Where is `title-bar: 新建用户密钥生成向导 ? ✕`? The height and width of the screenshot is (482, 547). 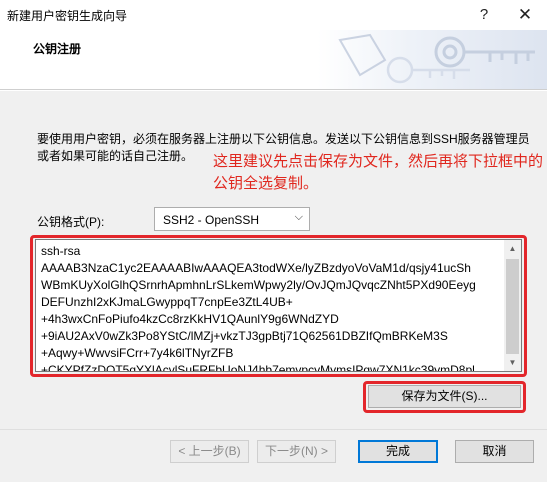 title-bar: 新建用户密钥生成向导 ? ✕ is located at coordinates (273, 15).